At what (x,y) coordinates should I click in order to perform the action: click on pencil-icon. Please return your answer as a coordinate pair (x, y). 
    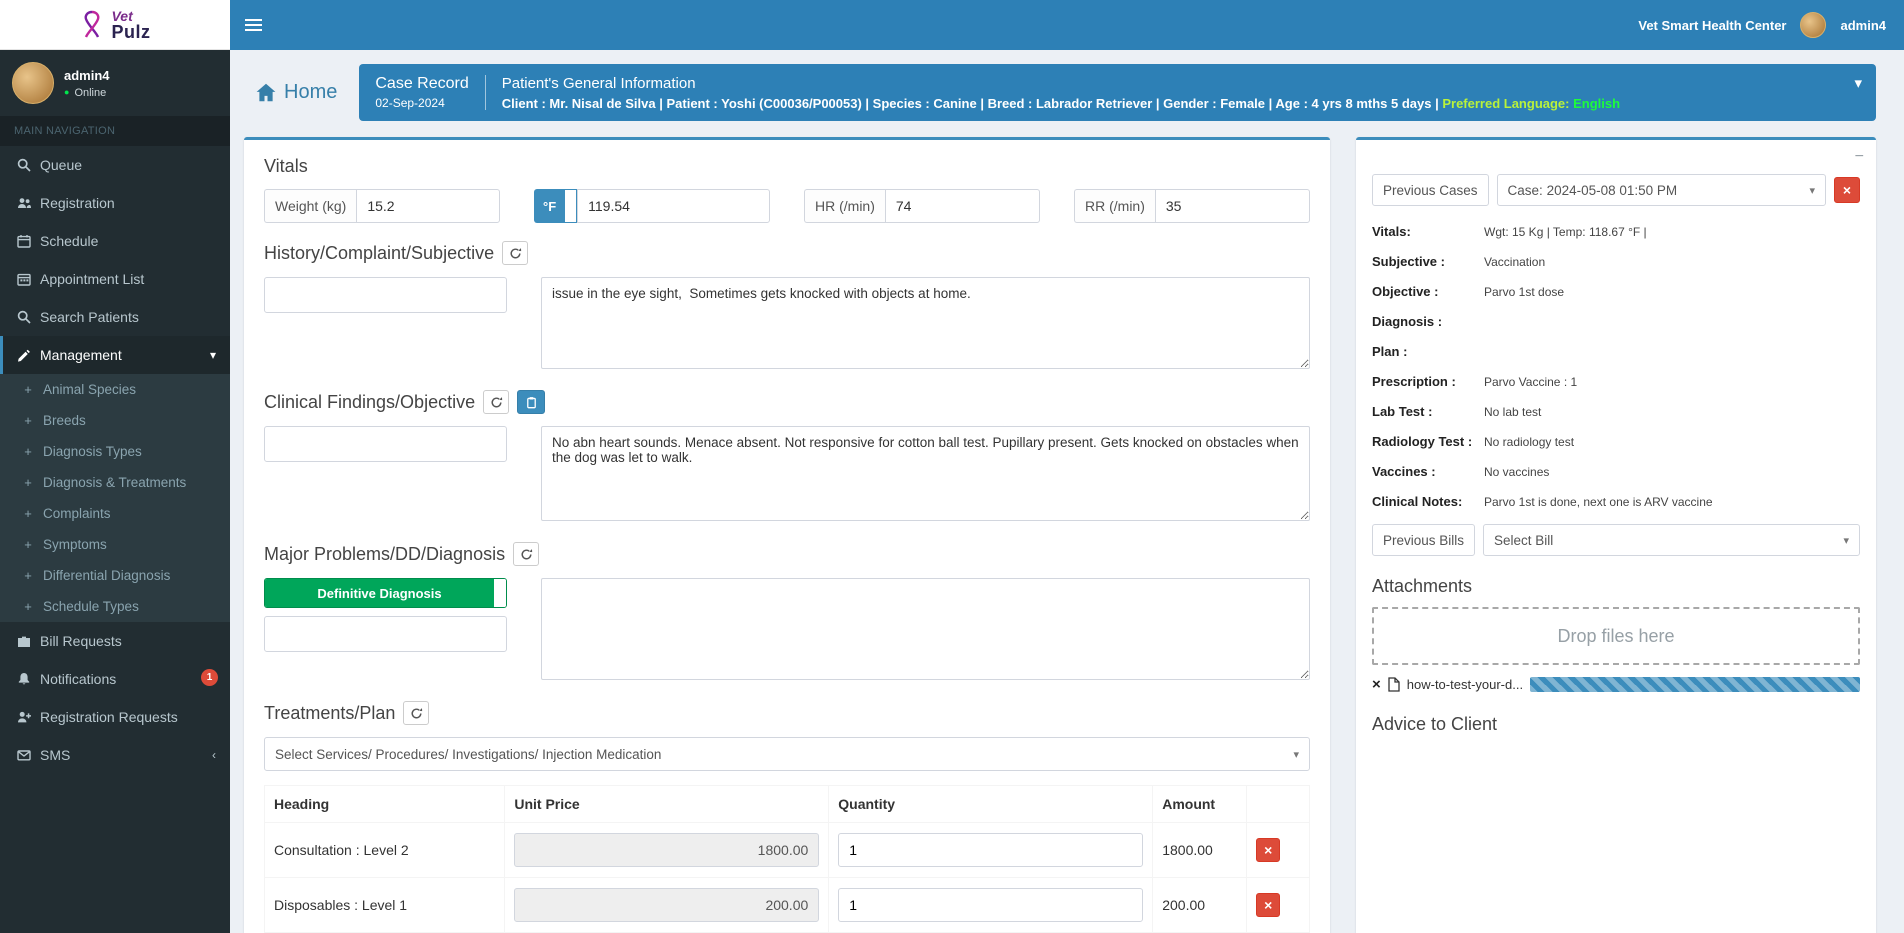
    Looking at the image, I should click on (24, 355).